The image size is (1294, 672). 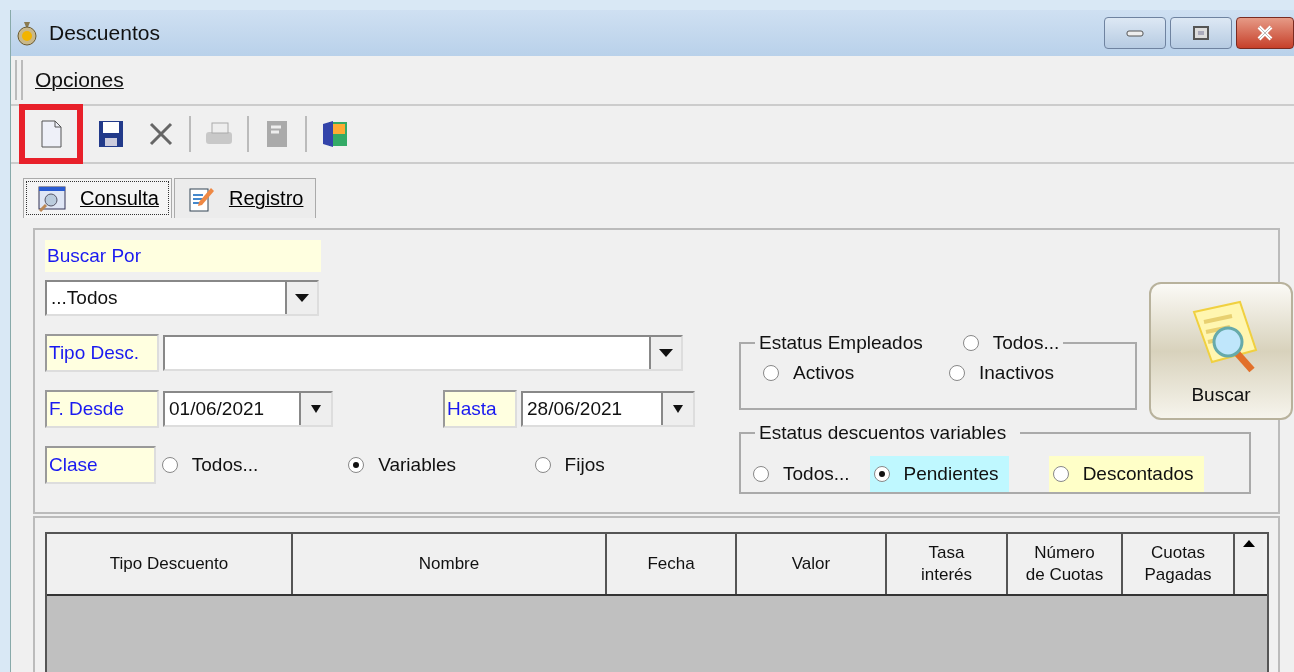 I want to click on document-icon, so click(x=51, y=134).